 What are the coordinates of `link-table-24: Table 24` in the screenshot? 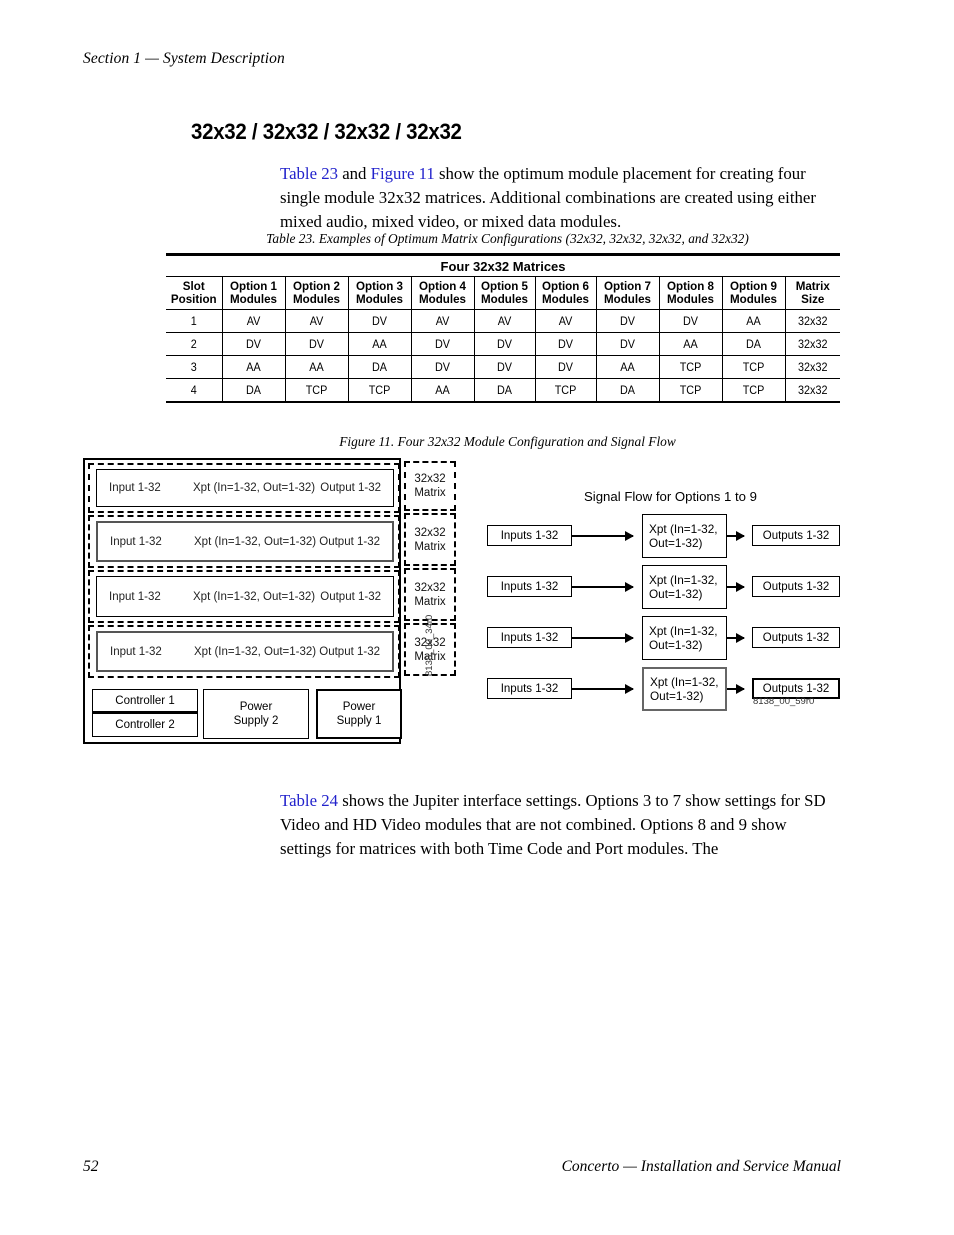 It's located at (309, 800).